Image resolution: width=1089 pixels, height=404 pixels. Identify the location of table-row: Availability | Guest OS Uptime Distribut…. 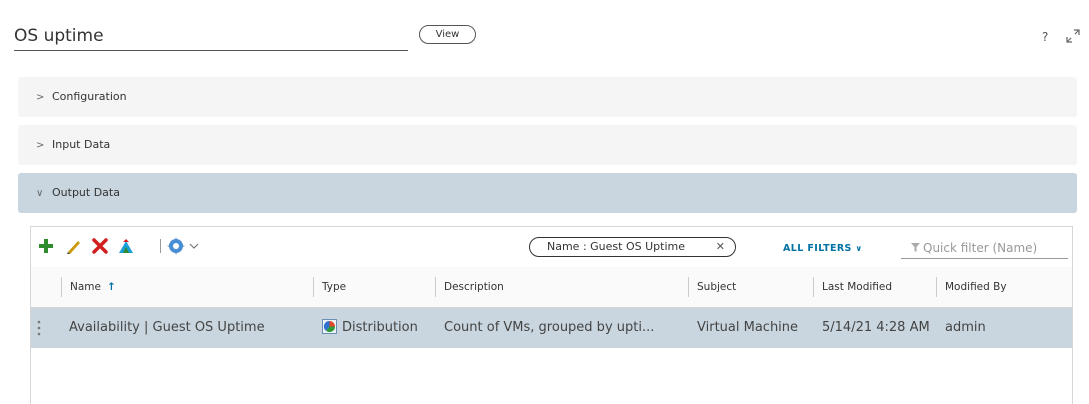
(551, 328).